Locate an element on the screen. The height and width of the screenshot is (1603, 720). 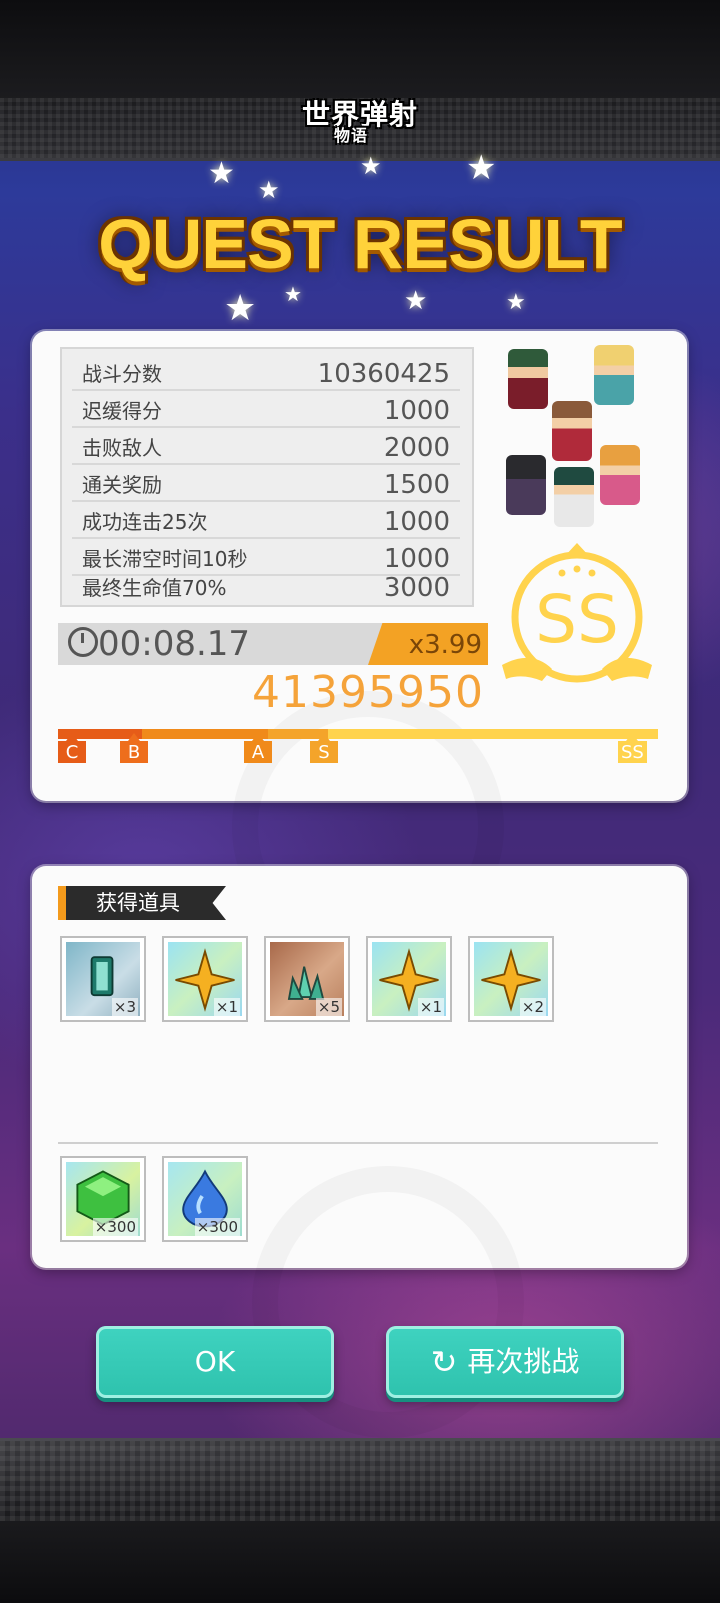
drop-item: ×2 is located at coordinates (511, 979).